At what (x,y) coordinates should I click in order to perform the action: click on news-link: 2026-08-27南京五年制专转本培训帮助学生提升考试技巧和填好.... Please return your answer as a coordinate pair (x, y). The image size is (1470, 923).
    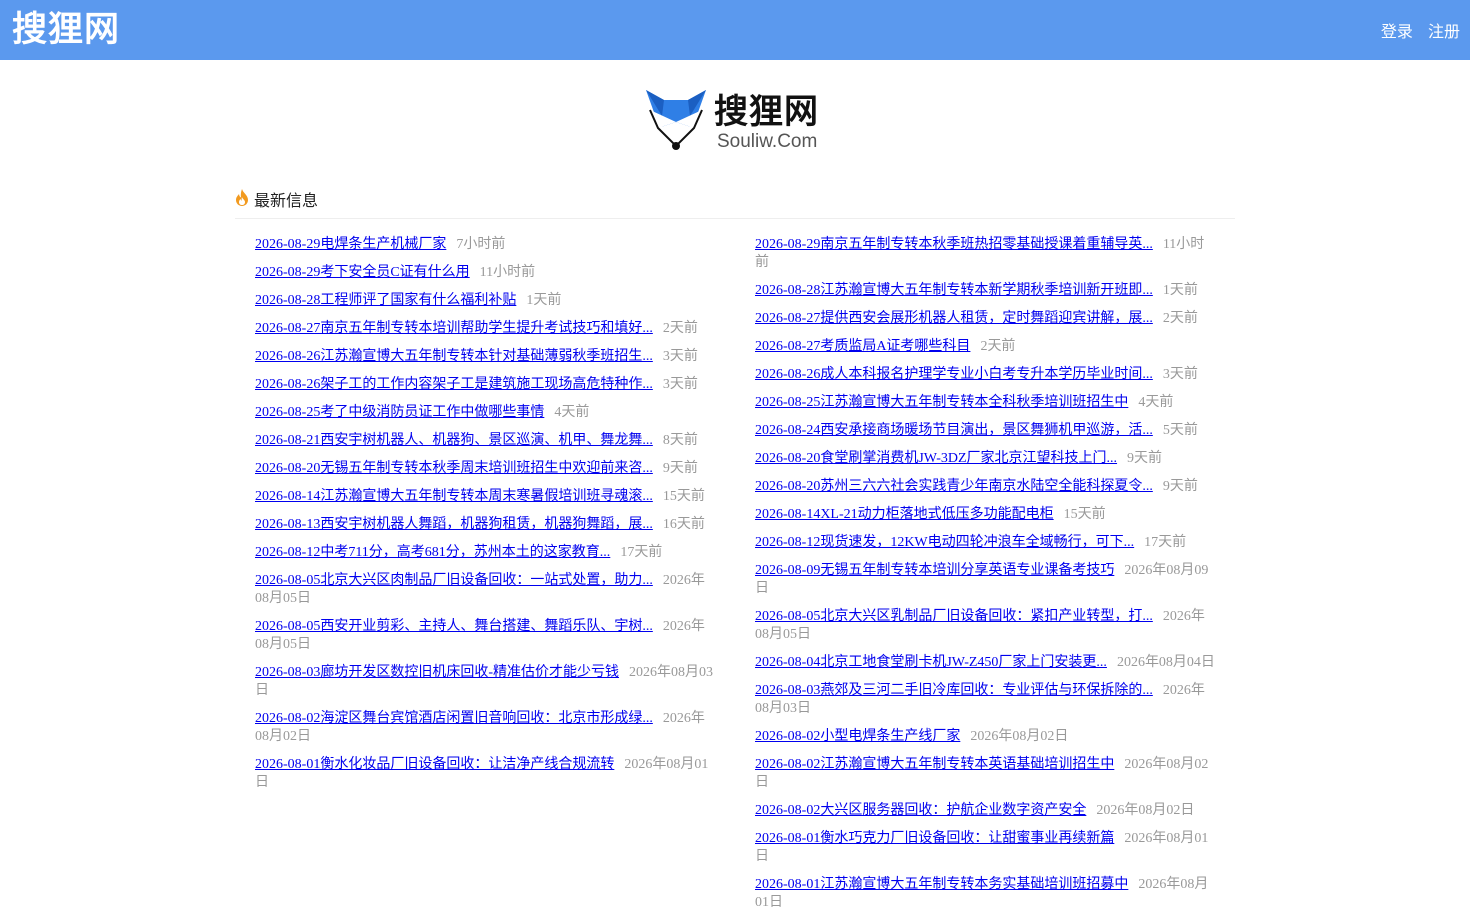
    Looking at the image, I should click on (454, 328).